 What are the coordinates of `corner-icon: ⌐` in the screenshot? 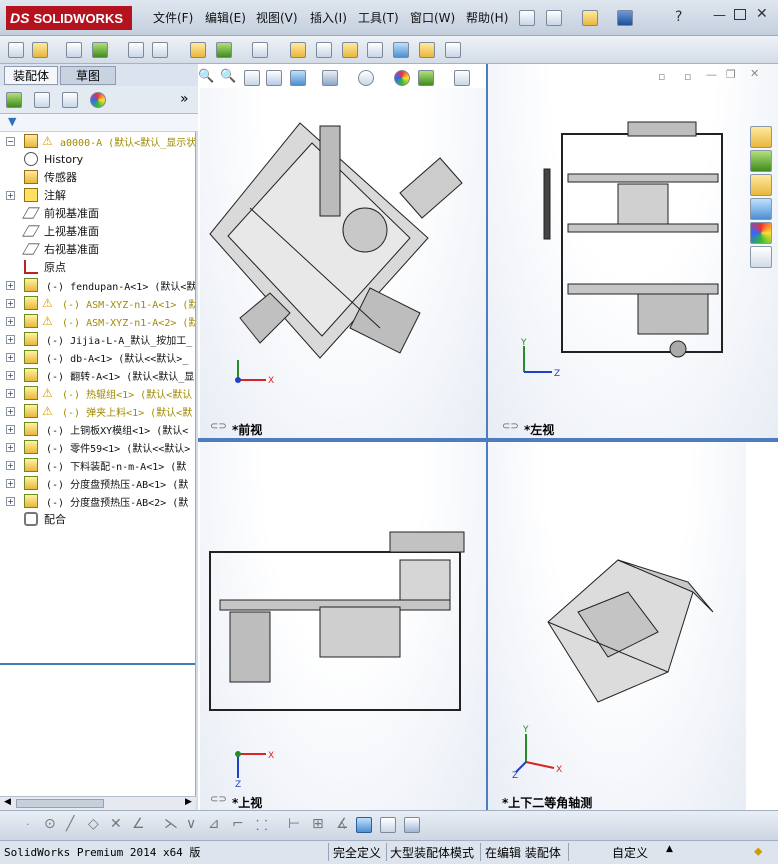 It's located at (238, 824).